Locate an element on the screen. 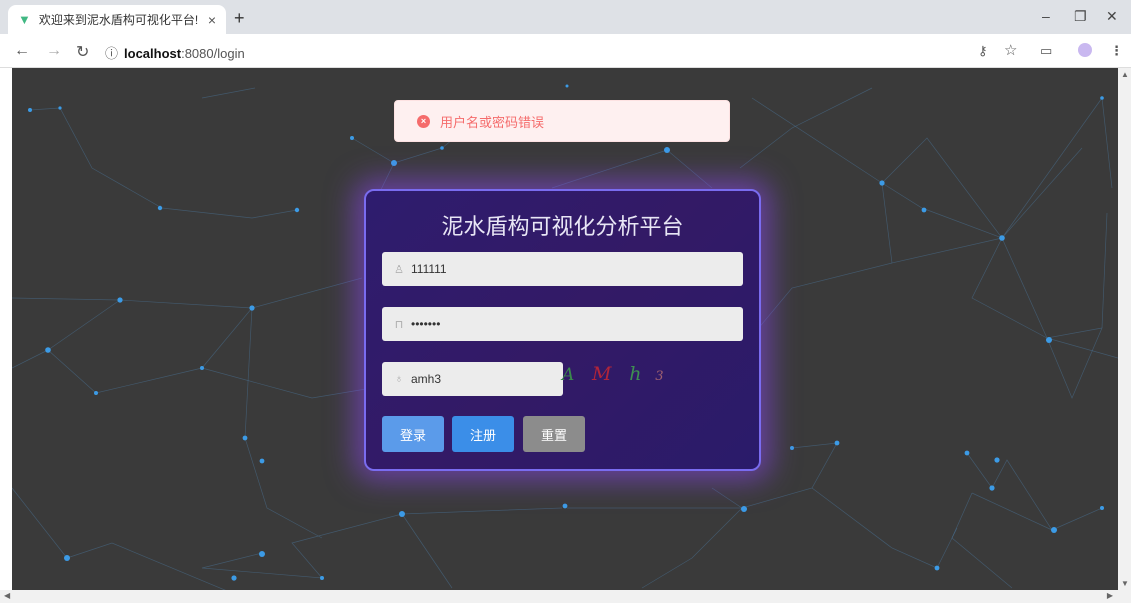 This screenshot has height=603, width=1131. vertical-scrollbar: ▲ ▼ is located at coordinates (1124, 329).